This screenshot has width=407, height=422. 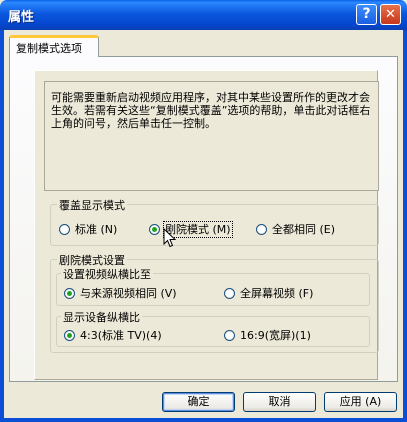 What do you see at coordinates (390, 14) in the screenshot?
I see `close-icon: ✕` at bounding box center [390, 14].